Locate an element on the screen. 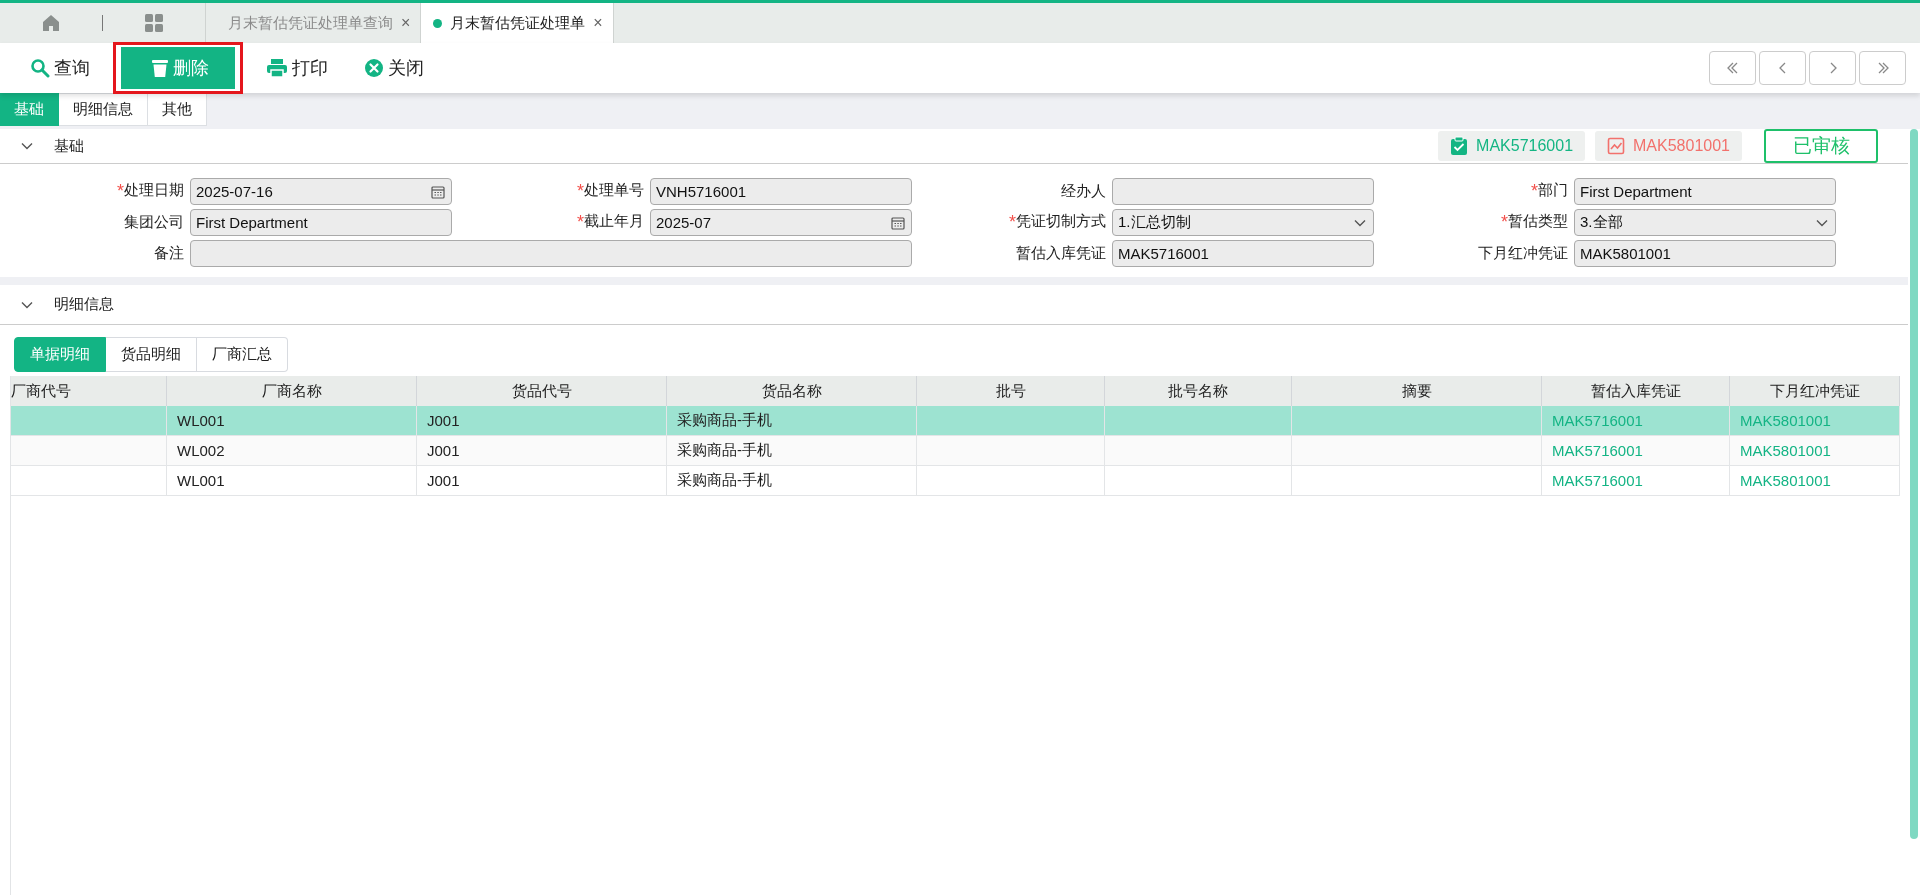  column-header: 暂估入库凭证 is located at coordinates (1636, 391).